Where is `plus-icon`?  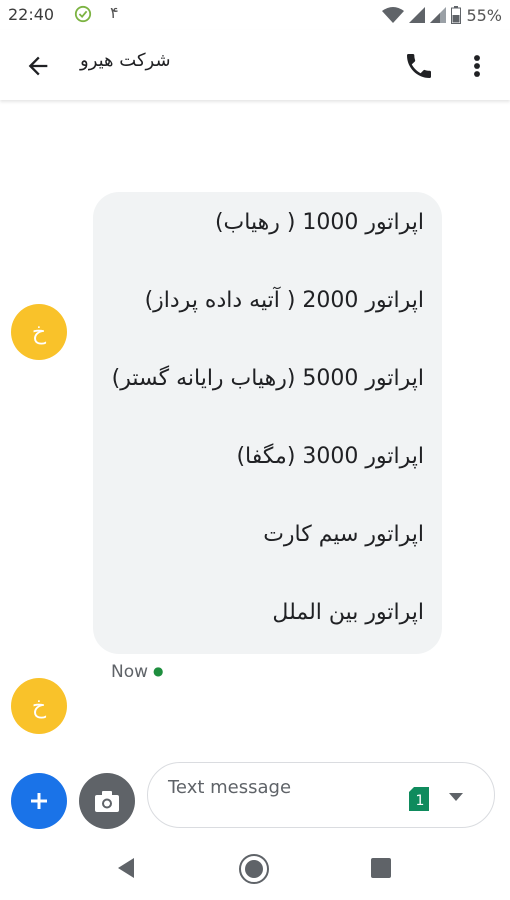 plus-icon is located at coordinates (39, 801).